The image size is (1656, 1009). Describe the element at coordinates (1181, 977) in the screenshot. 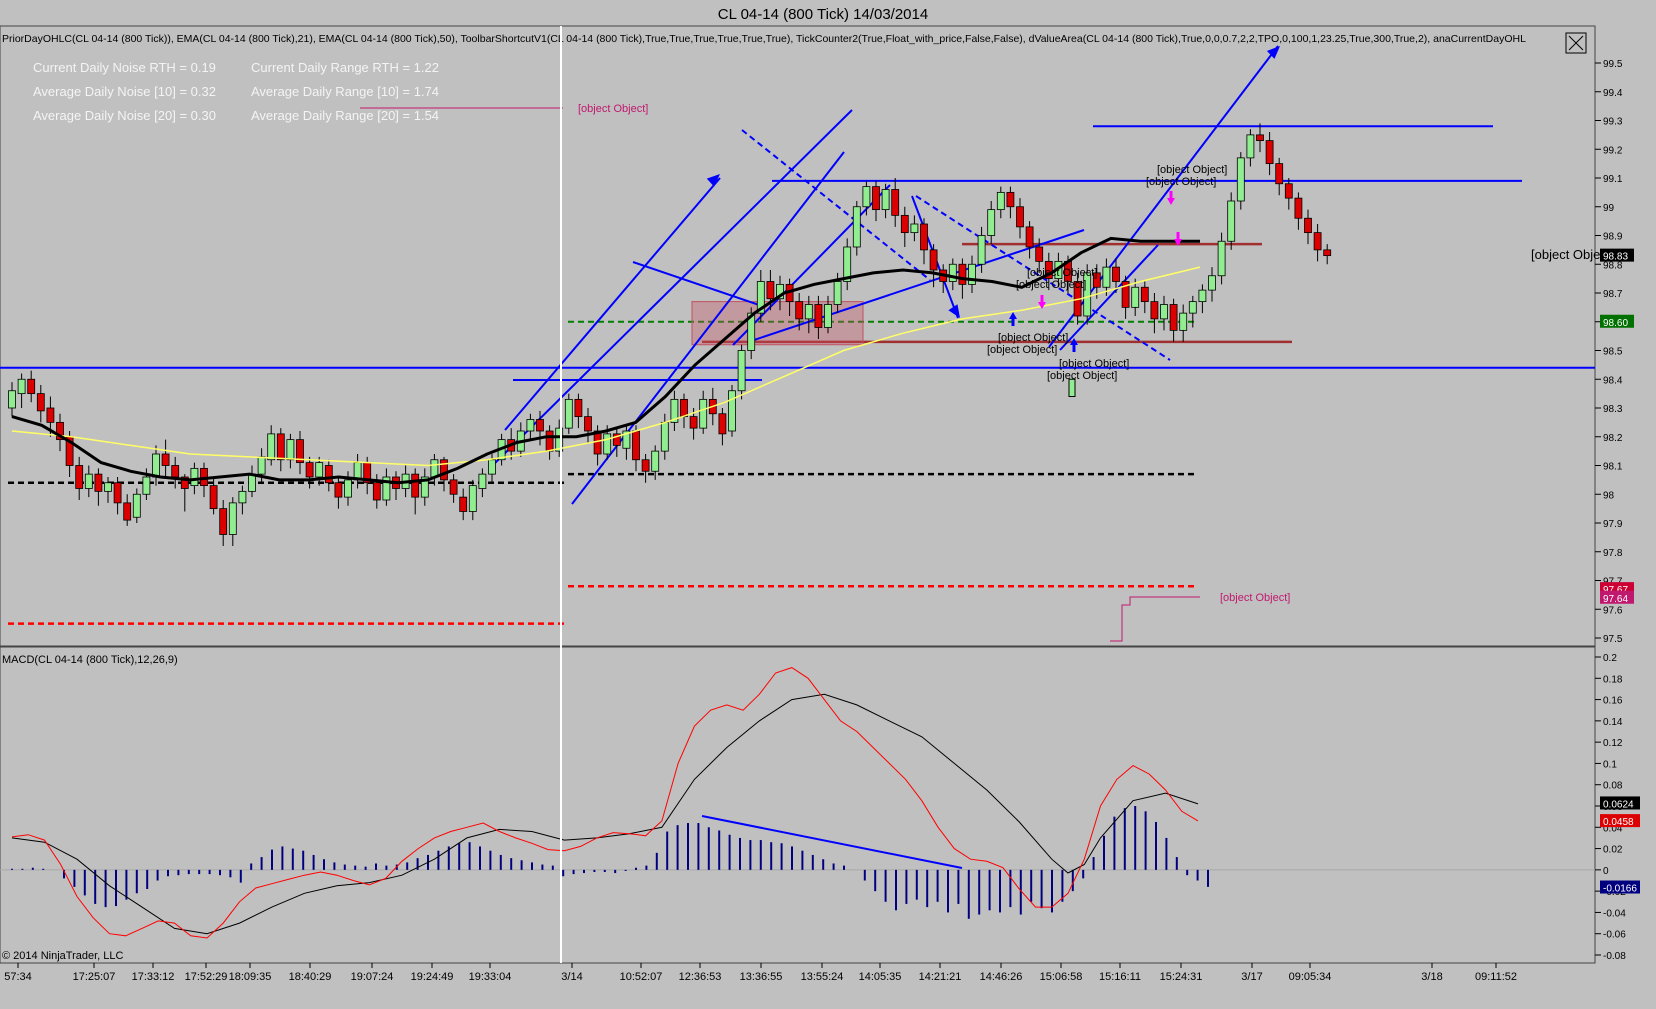

I see `time-tick-label: 15:24:31` at that location.